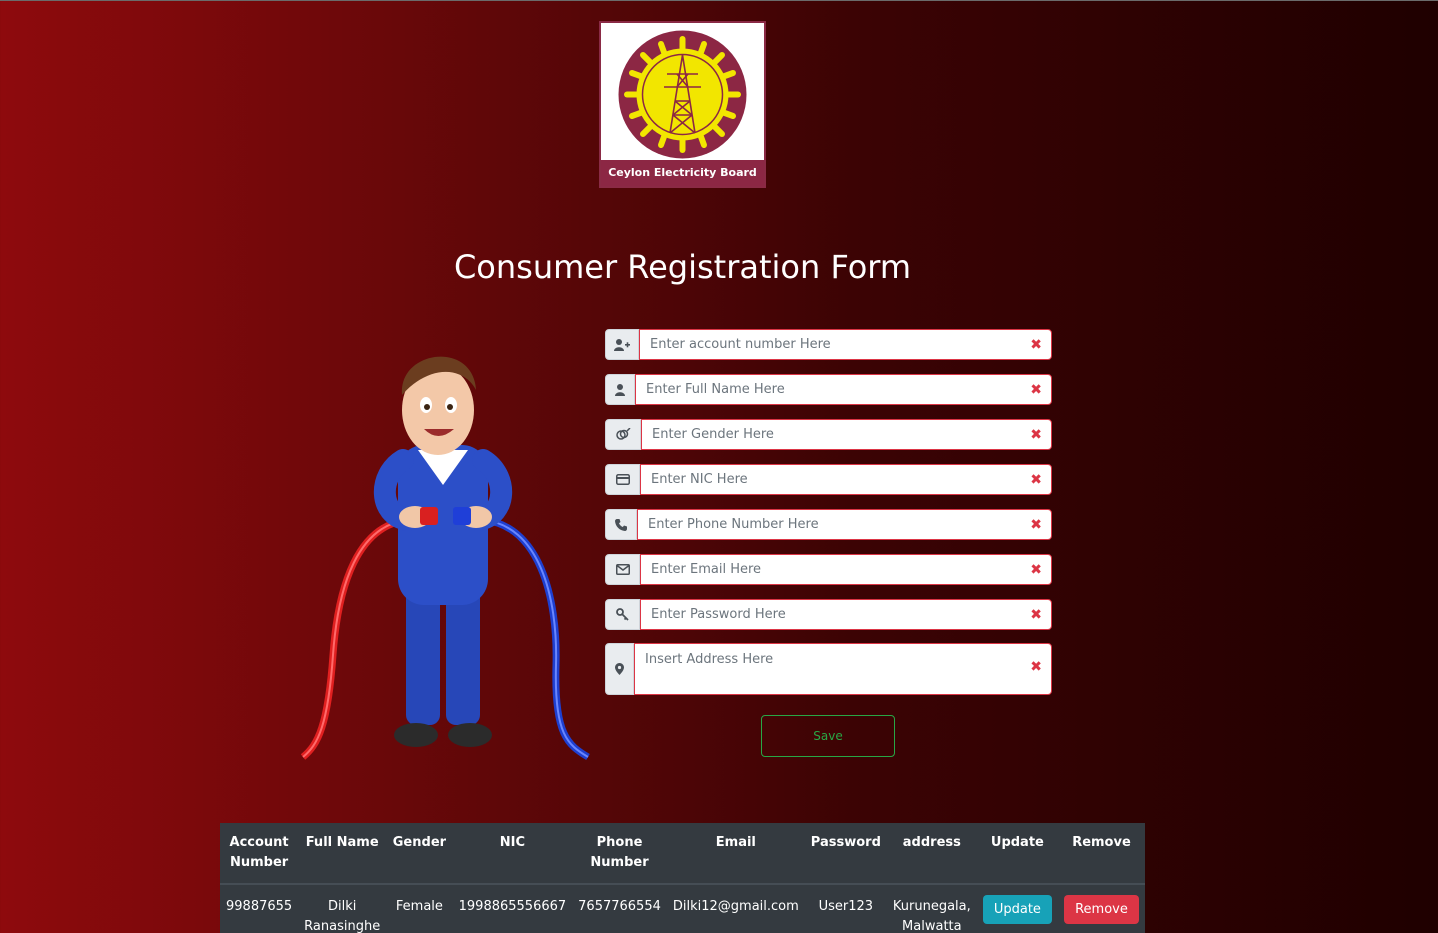  Describe the element at coordinates (1101, 854) in the screenshot. I see `col-remove: Remove` at that location.